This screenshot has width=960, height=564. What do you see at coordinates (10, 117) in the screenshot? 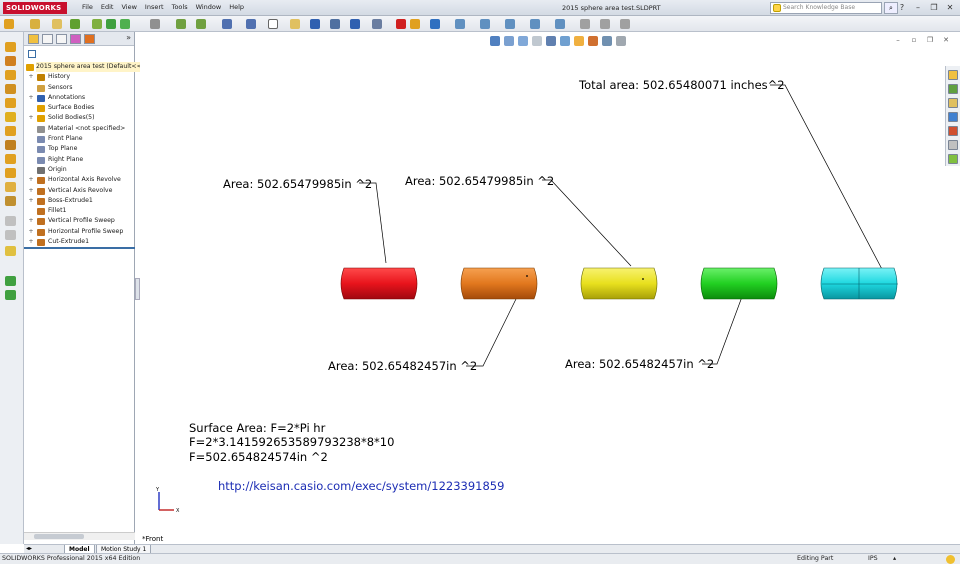
I see `cut-extrude-command-icon` at bounding box center [10, 117].